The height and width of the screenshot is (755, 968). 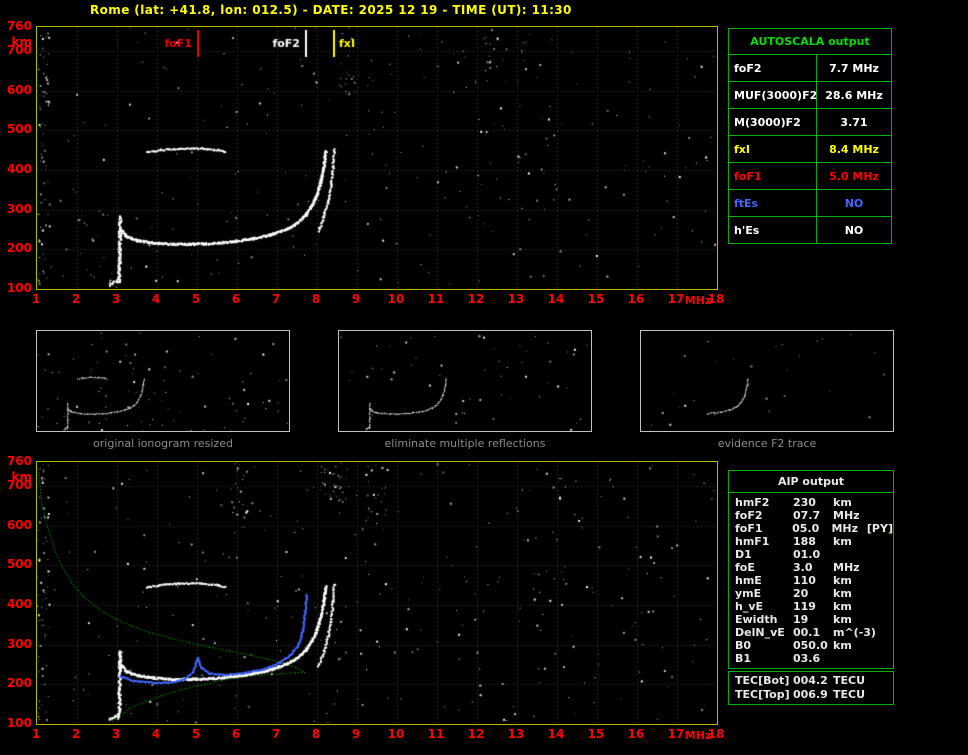 What do you see at coordinates (743, 658) in the screenshot?
I see `aip-name: B1` at bounding box center [743, 658].